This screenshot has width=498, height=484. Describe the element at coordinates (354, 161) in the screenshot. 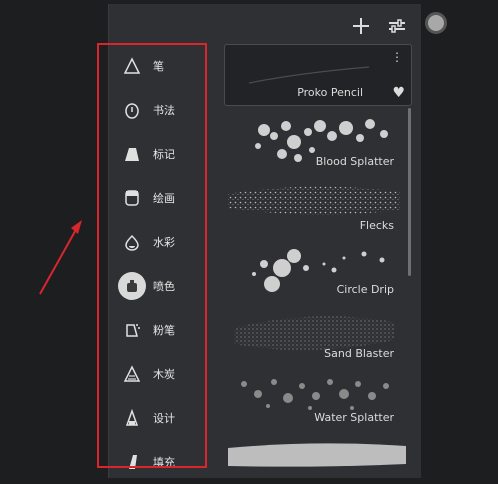

I see `brush-name: Blood Splatter` at that location.